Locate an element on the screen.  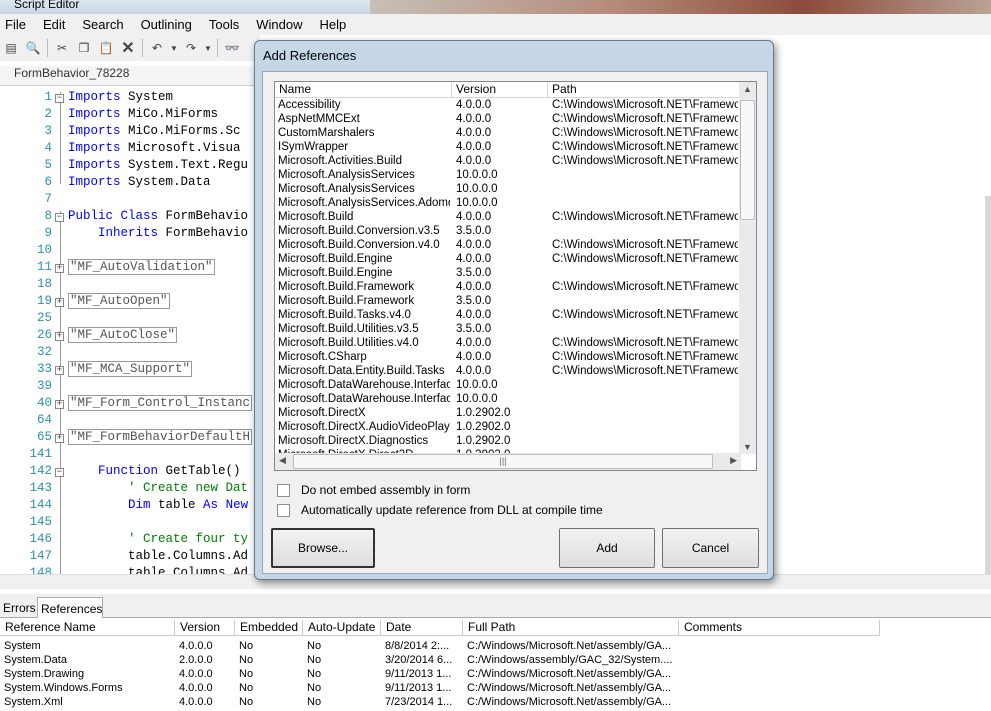
code-line: 3 Imports MiCo.MiForms.Sc is located at coordinates (130, 132).